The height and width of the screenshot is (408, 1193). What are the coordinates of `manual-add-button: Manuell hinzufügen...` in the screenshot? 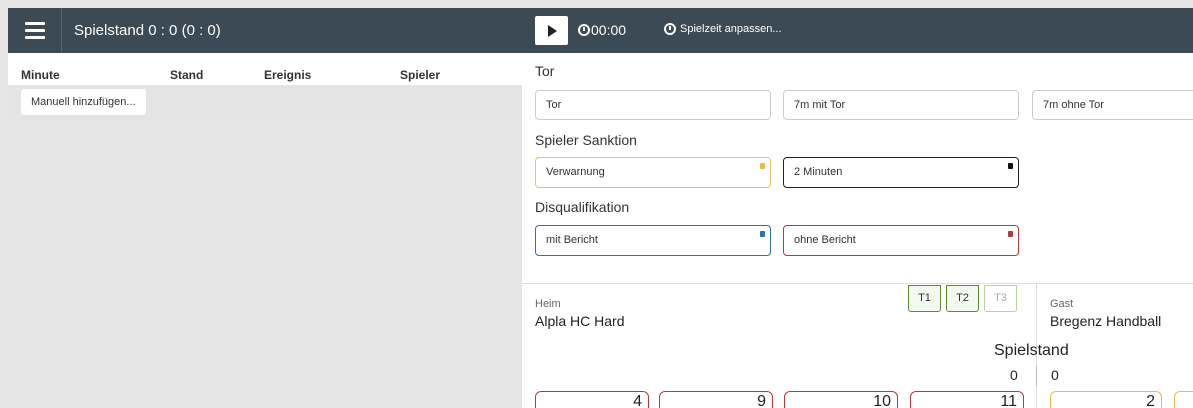 It's located at (83, 102).